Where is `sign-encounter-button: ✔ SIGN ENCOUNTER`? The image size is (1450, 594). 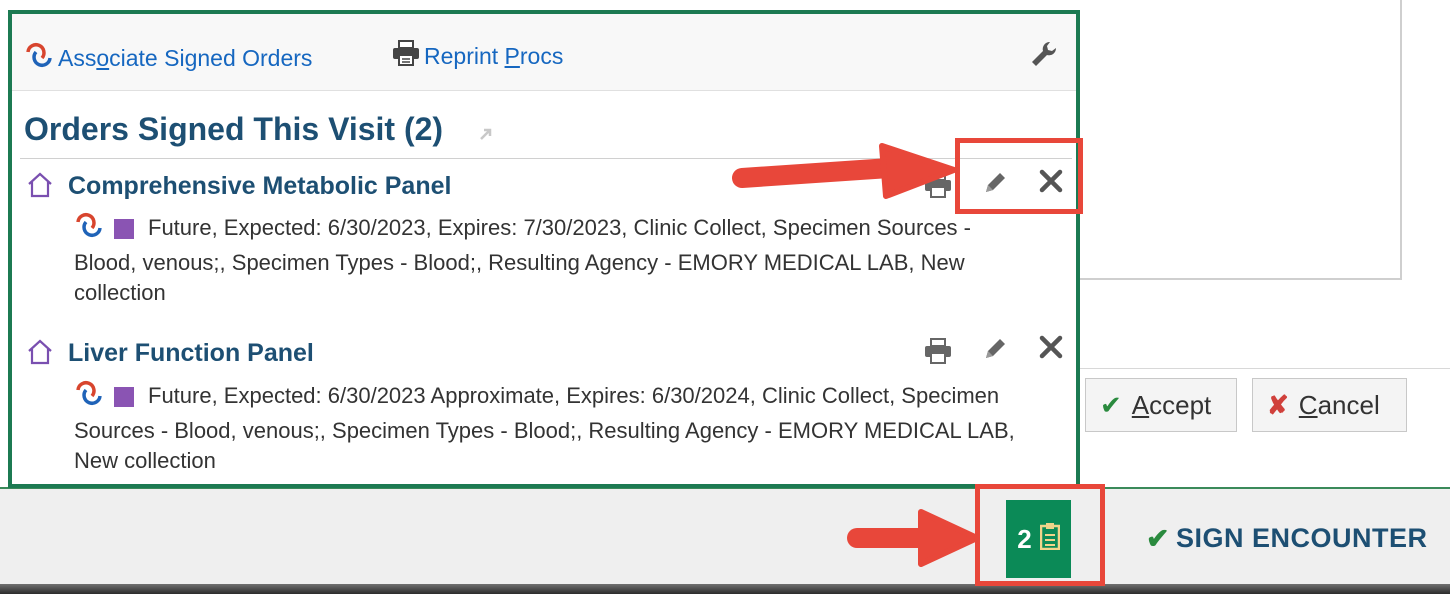
sign-encounter-button: ✔ SIGN ENCOUNTER is located at coordinates (1287, 538).